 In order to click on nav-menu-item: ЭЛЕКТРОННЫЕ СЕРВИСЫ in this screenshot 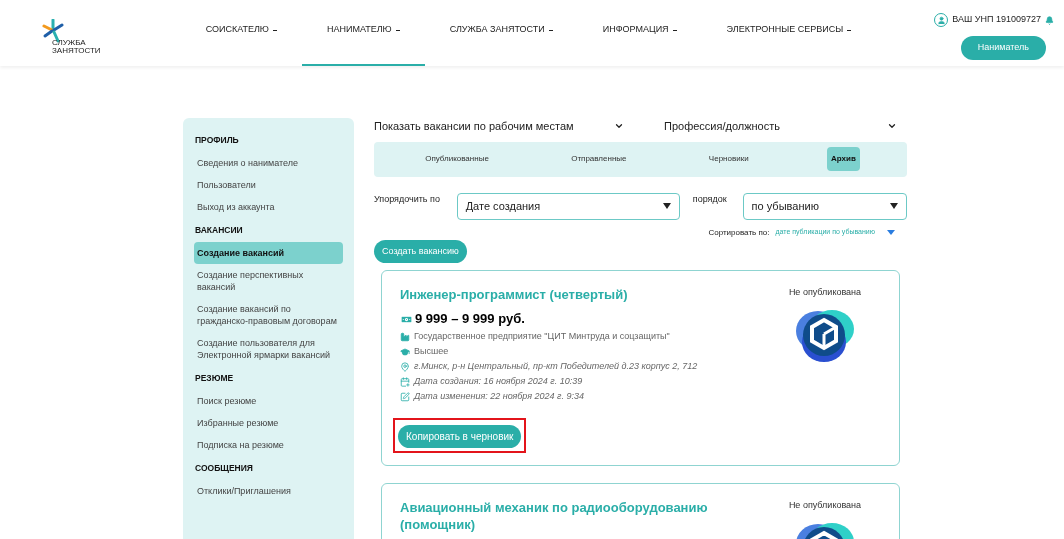, I will do `click(789, 33)`.